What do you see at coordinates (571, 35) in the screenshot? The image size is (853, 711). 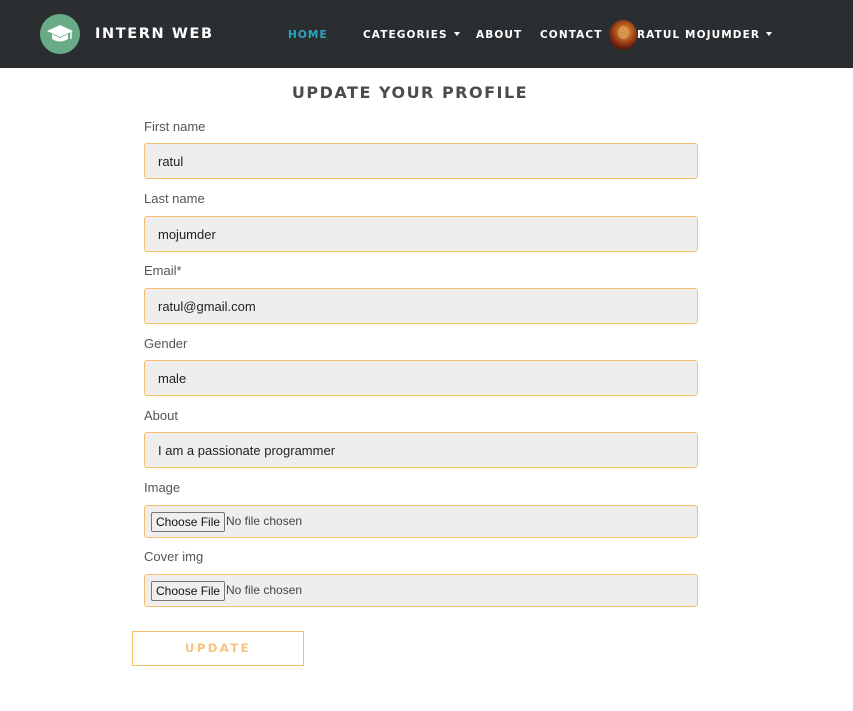 I see `nav-contact: CONTACT` at bounding box center [571, 35].